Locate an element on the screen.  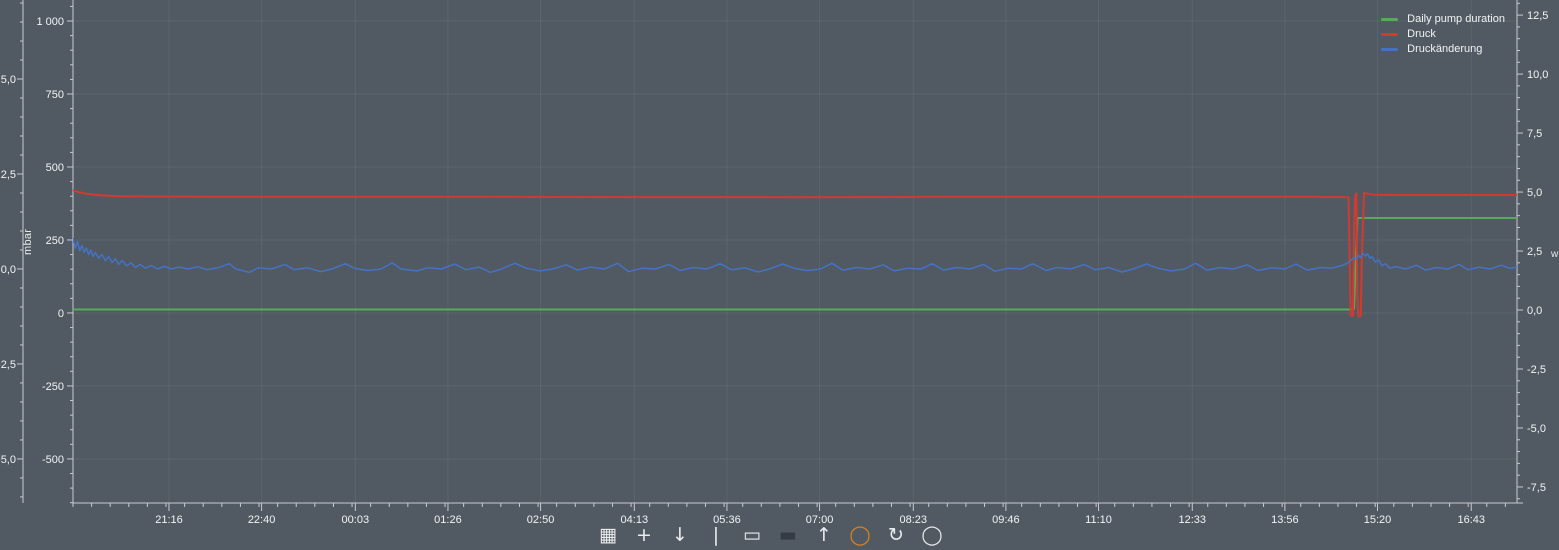
x-tick-label: 13:56 is located at coordinates (1285, 520).